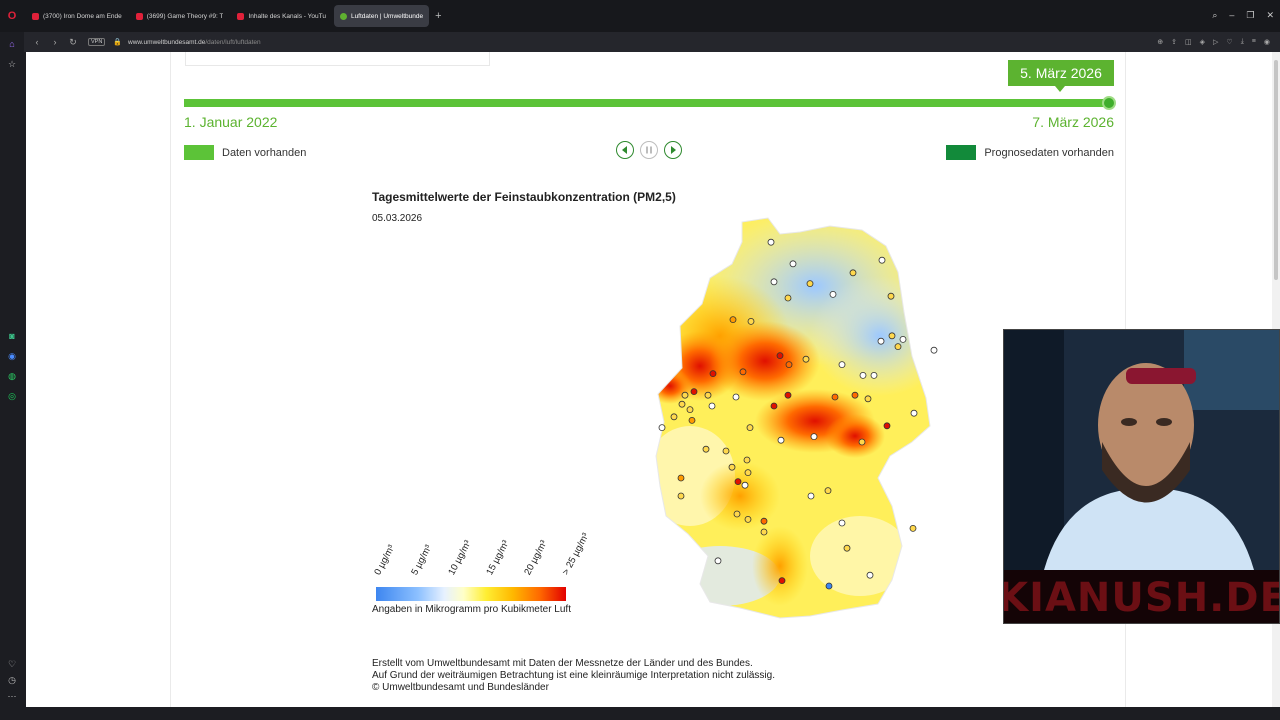  What do you see at coordinates (12, 680) in the screenshot?
I see `history-icon: ◷` at bounding box center [12, 680].